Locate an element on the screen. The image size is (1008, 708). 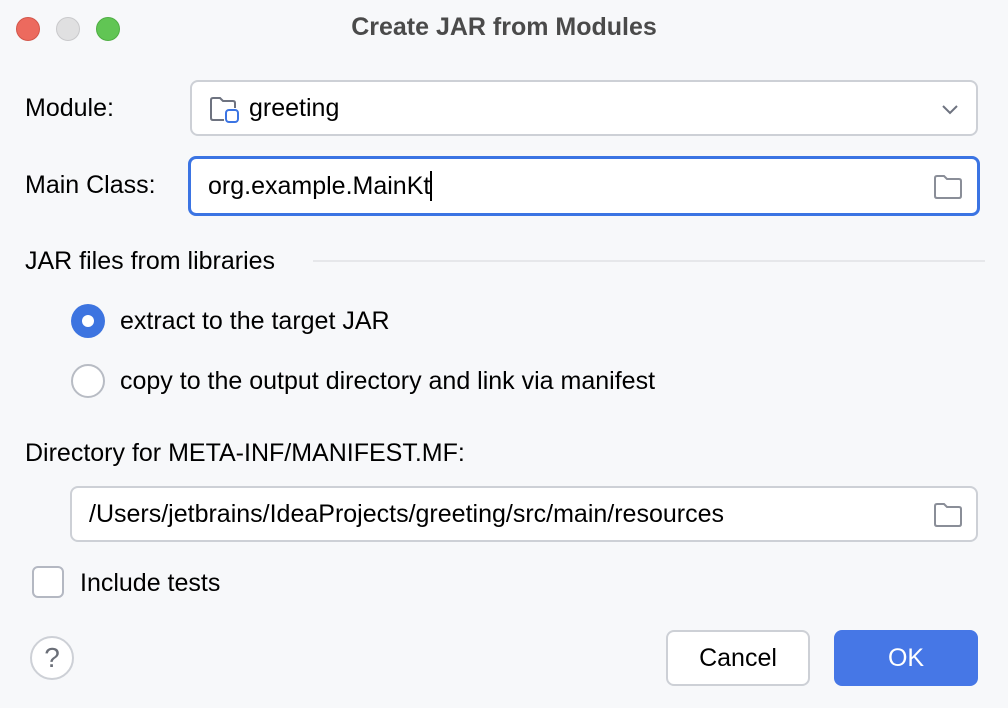
libraries-section-title: JAR files from libraries is located at coordinates (150, 261).